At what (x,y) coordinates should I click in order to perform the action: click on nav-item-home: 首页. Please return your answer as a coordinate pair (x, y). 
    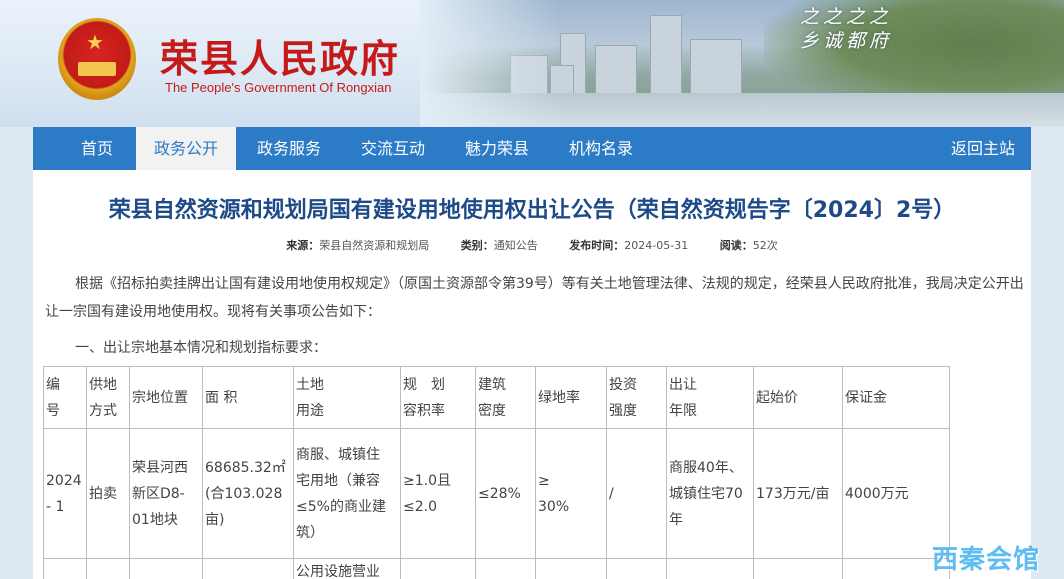
    Looking at the image, I should click on (97, 148).